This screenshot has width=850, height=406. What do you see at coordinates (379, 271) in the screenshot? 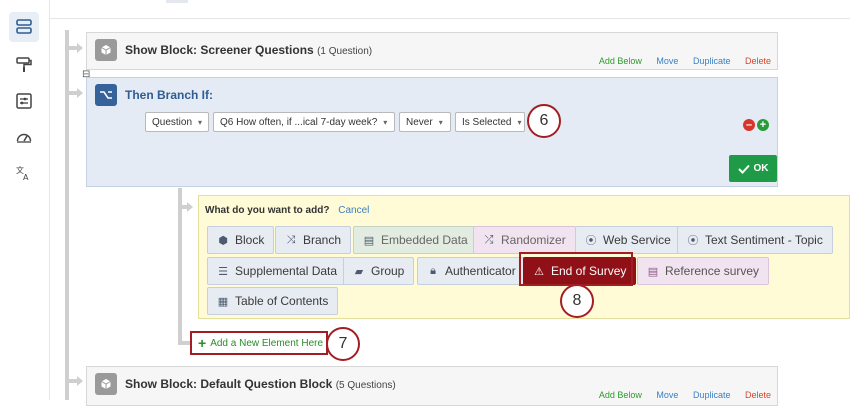
I see `add-group-option: ▰ Group` at bounding box center [379, 271].